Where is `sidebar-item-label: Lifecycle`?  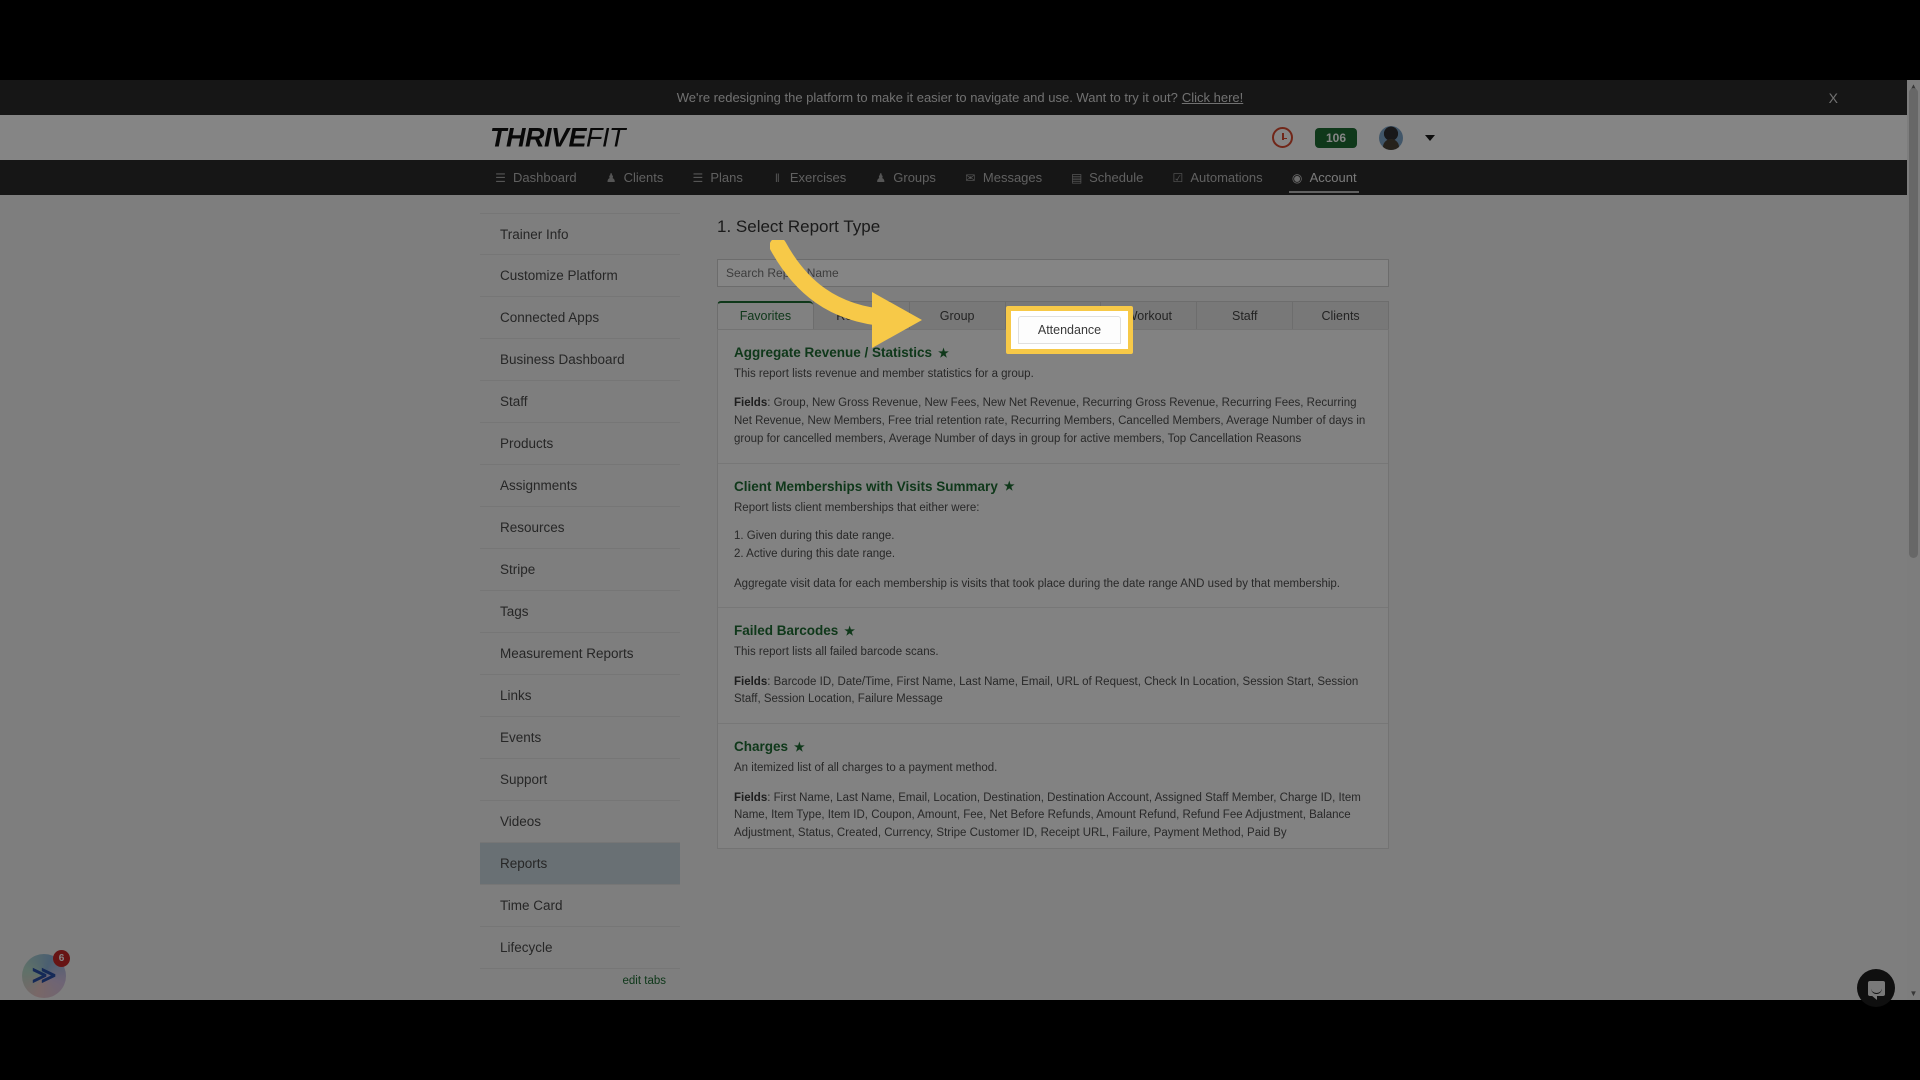 sidebar-item-label: Lifecycle is located at coordinates (526, 947).